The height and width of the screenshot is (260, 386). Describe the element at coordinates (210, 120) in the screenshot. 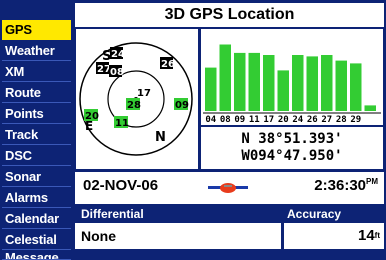

I see `signal-bar-prn: 04` at that location.